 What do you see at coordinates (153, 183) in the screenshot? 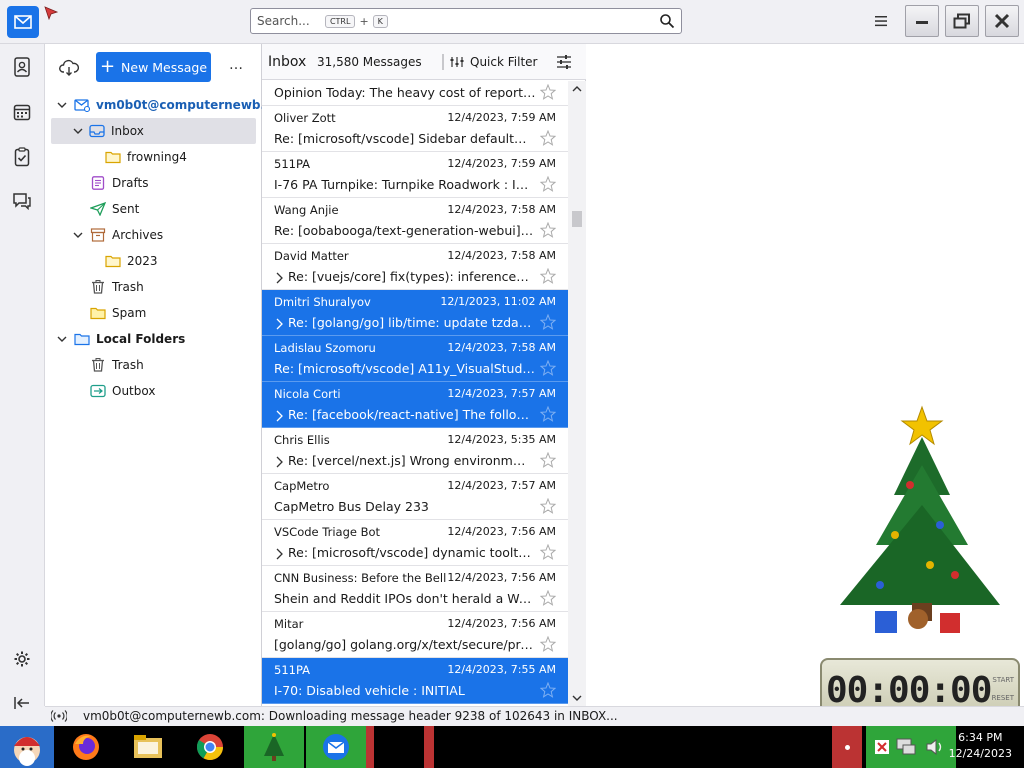
I see `folder-drafts: Drafts` at bounding box center [153, 183].